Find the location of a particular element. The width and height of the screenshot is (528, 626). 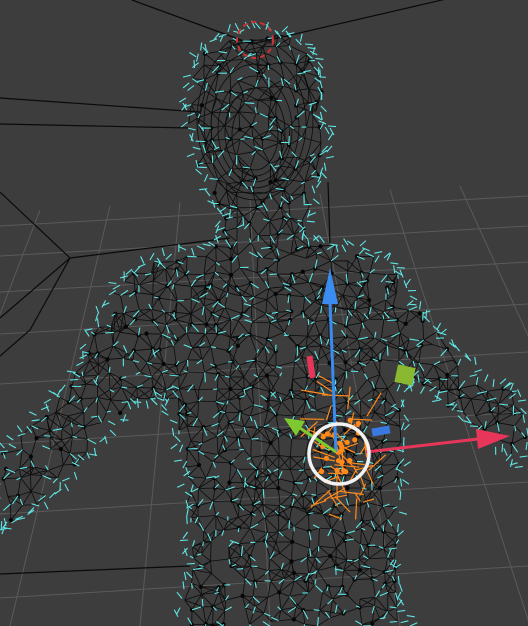

plane-handle-z is located at coordinates (381, 431).